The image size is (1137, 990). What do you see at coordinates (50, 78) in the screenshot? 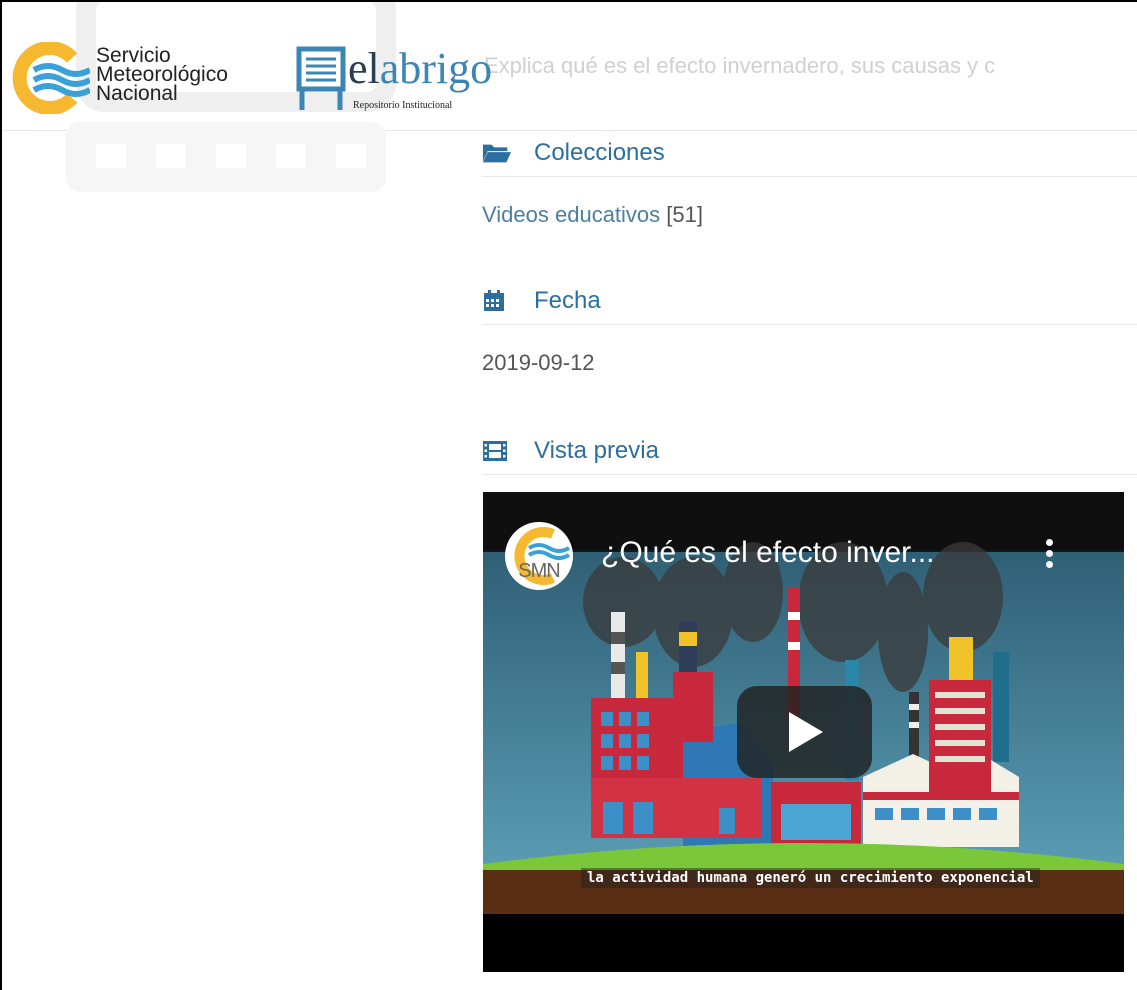
I see `smn-logo-icon` at bounding box center [50, 78].